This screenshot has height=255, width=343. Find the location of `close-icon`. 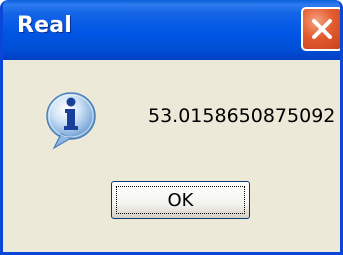

close-icon is located at coordinates (322, 29).